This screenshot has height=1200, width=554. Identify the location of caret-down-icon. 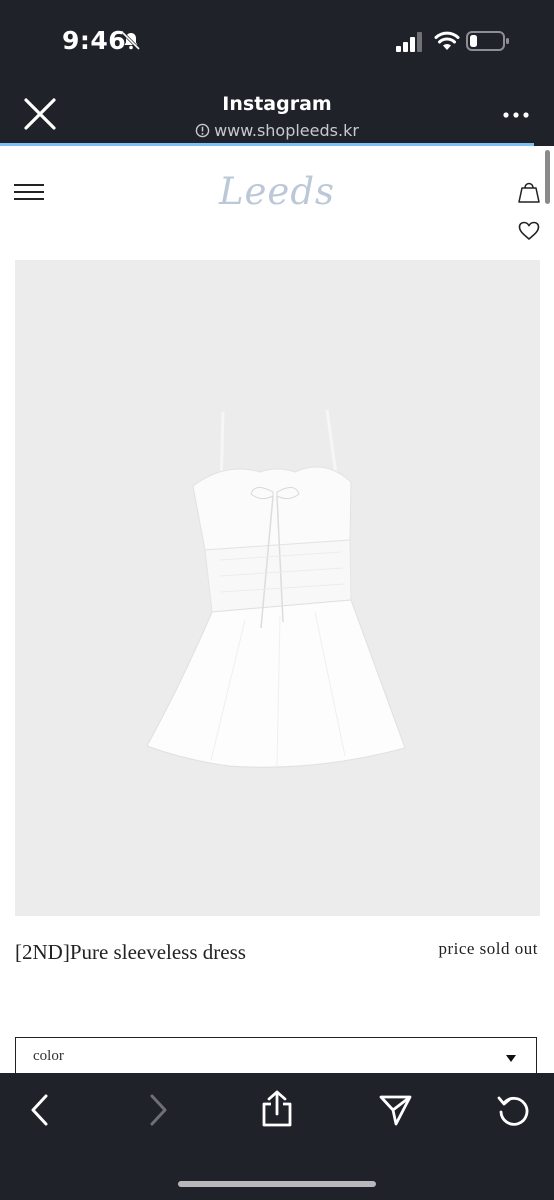
(511, 1058).